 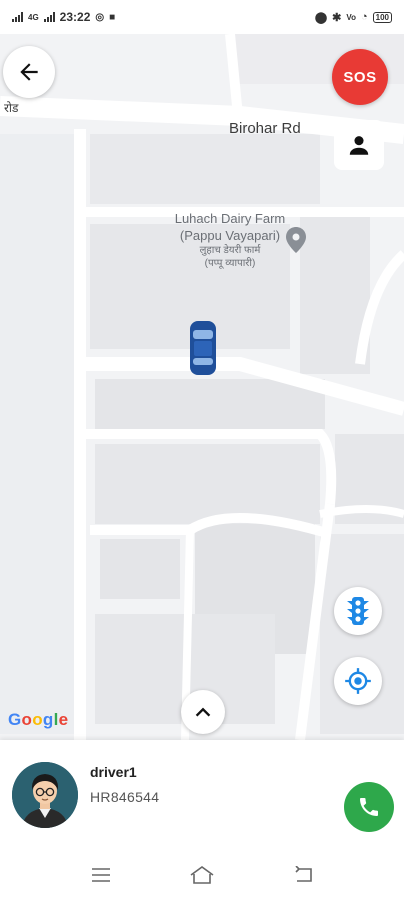 What do you see at coordinates (15, 719) in the screenshot?
I see `google-logo-letter: G` at bounding box center [15, 719].